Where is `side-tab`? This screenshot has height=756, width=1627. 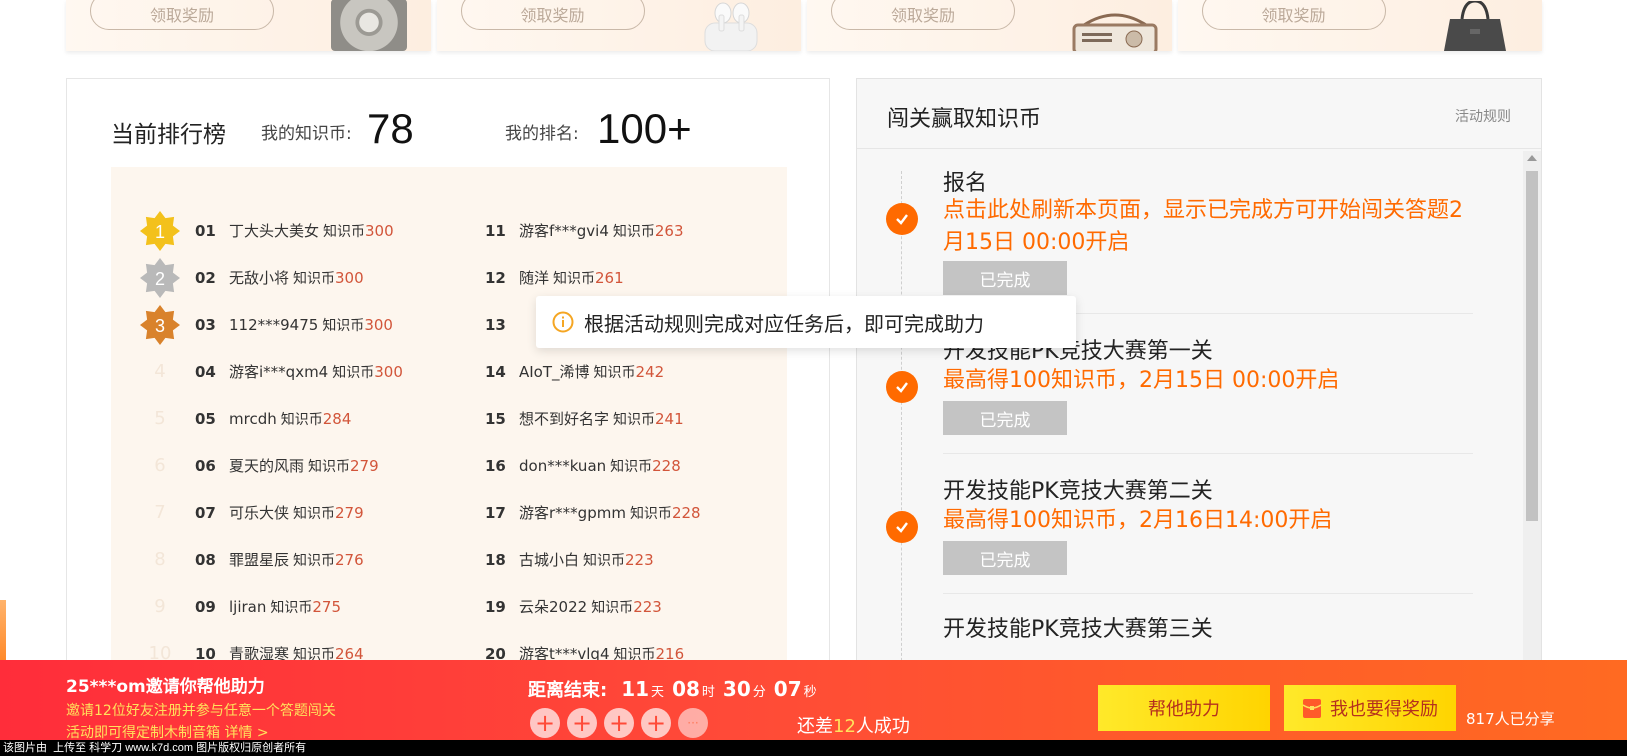 side-tab is located at coordinates (3, 630).